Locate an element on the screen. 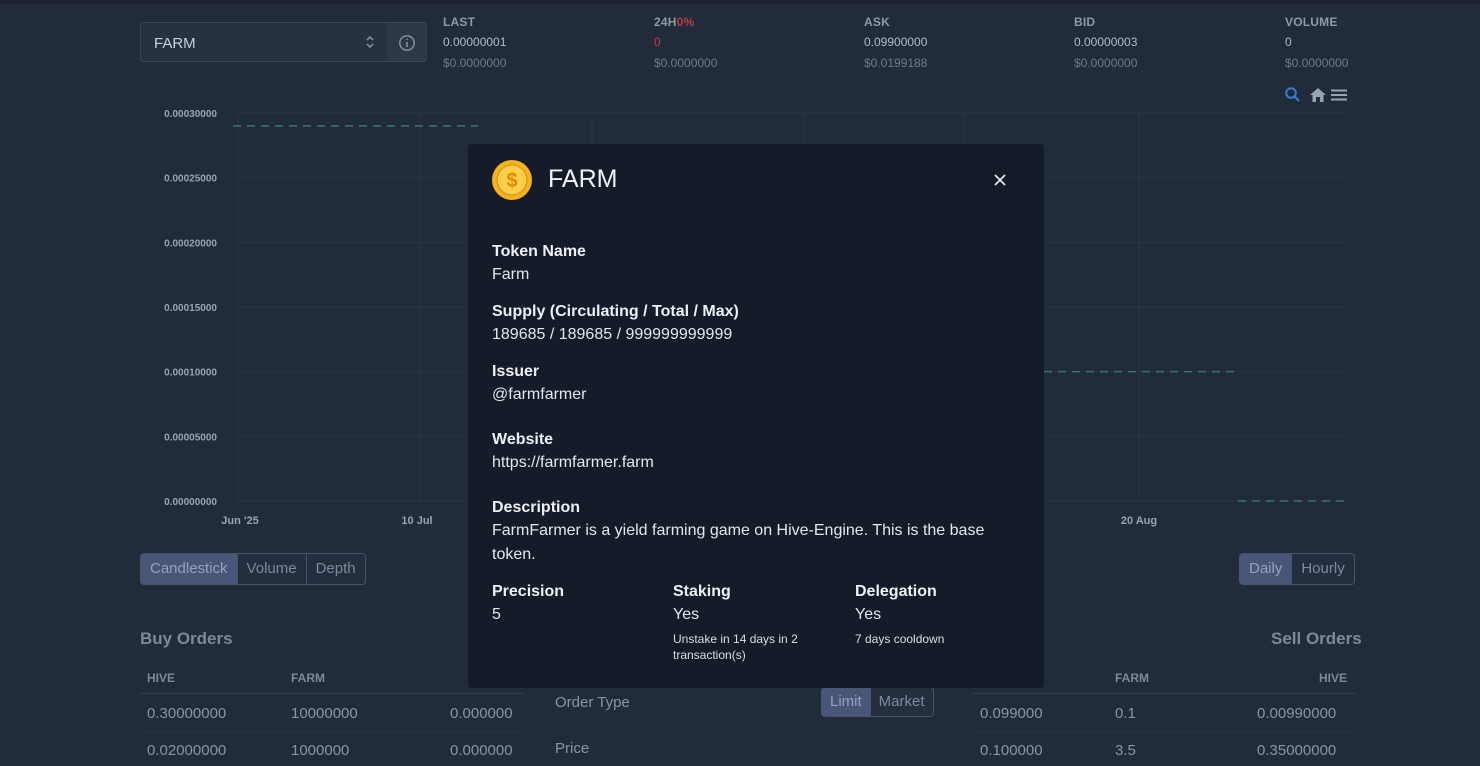 Image resolution: width=1480 pixels, height=766 pixels. chart-type-group: Candlestick Volume Depth is located at coordinates (253, 569).